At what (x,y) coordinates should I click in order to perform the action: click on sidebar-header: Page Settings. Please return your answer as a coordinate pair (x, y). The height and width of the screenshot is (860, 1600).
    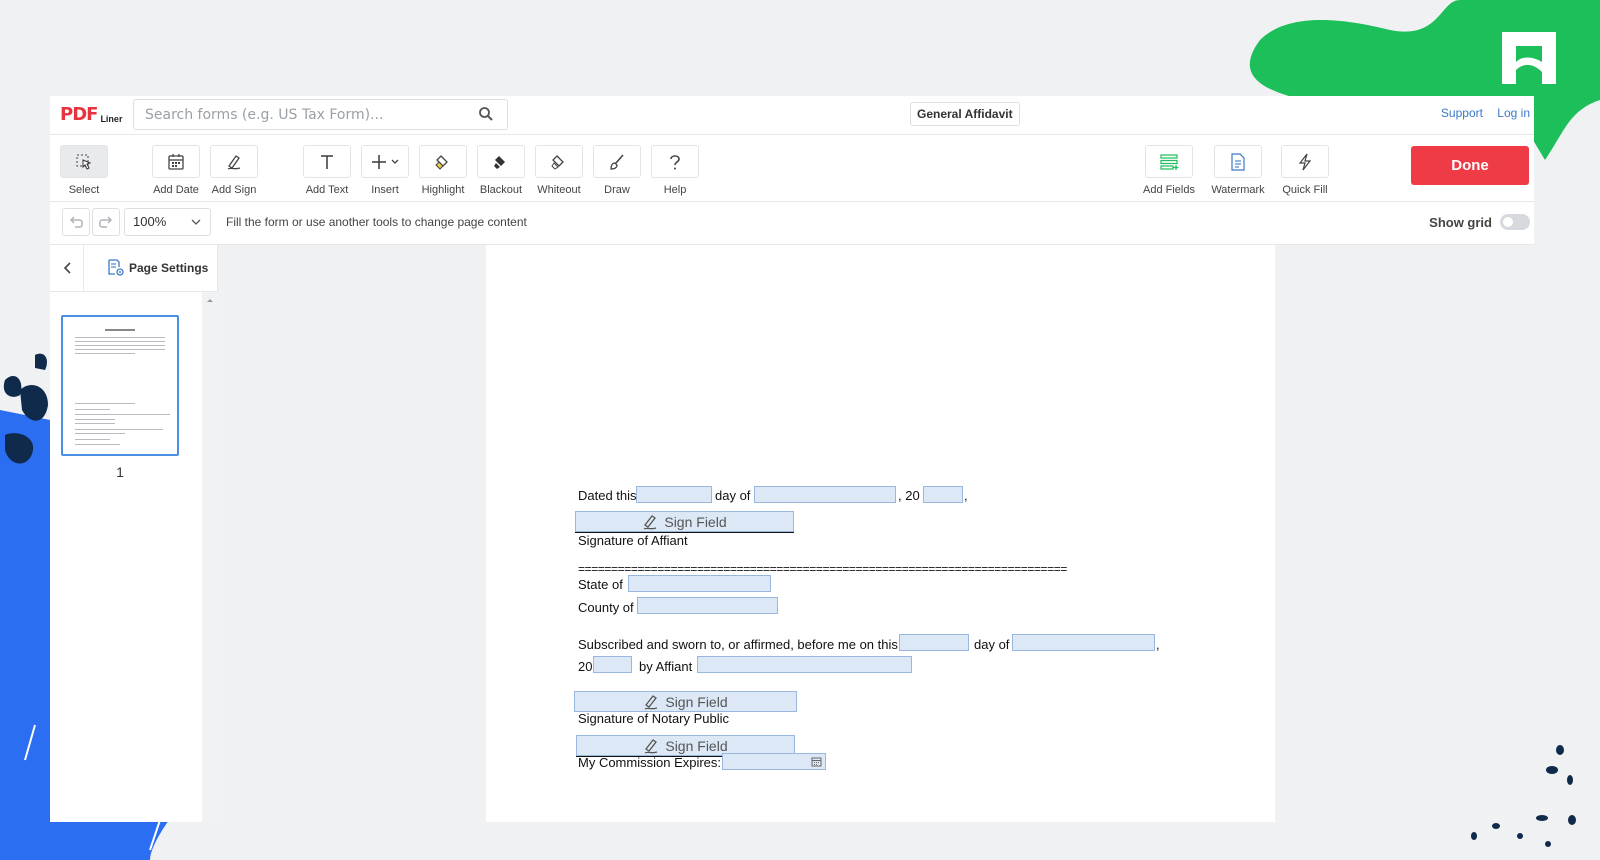
    Looking at the image, I should click on (133, 268).